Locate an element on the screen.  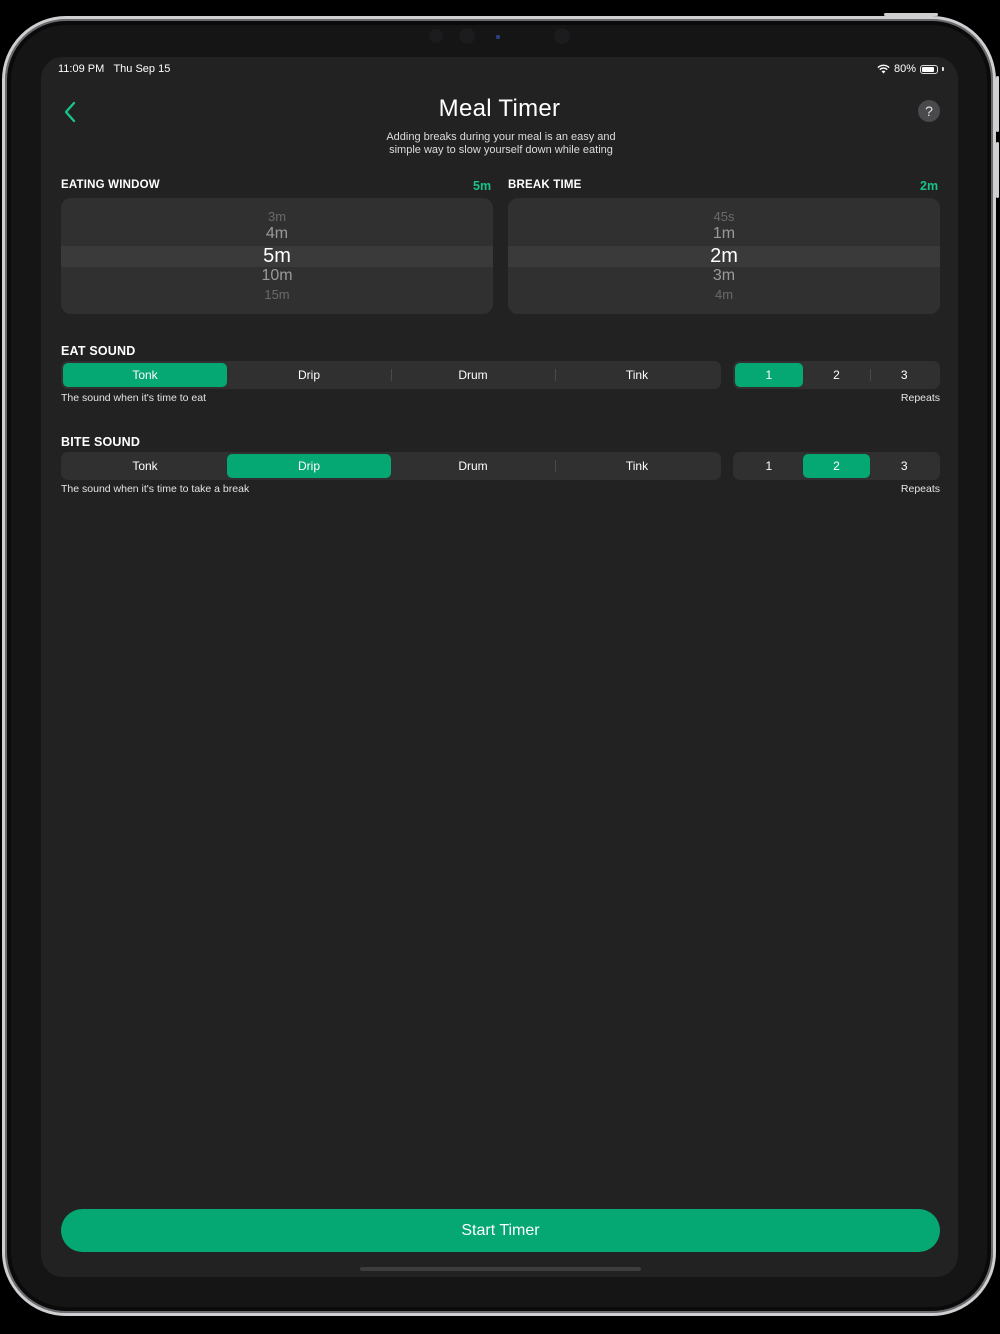
bite-repeat-option-2: 2 is located at coordinates (836, 466).